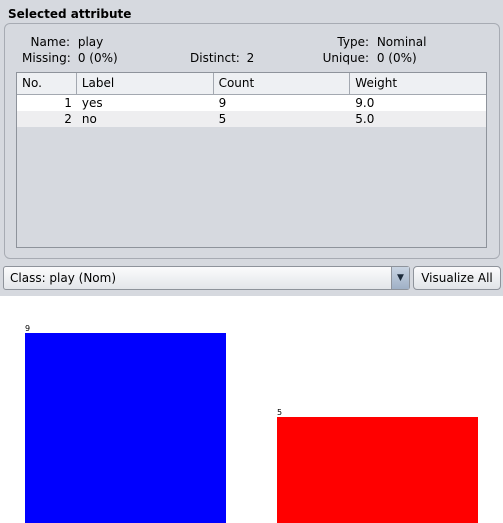  What do you see at coordinates (250, 58) in the screenshot?
I see `distinct-value: 2` at bounding box center [250, 58].